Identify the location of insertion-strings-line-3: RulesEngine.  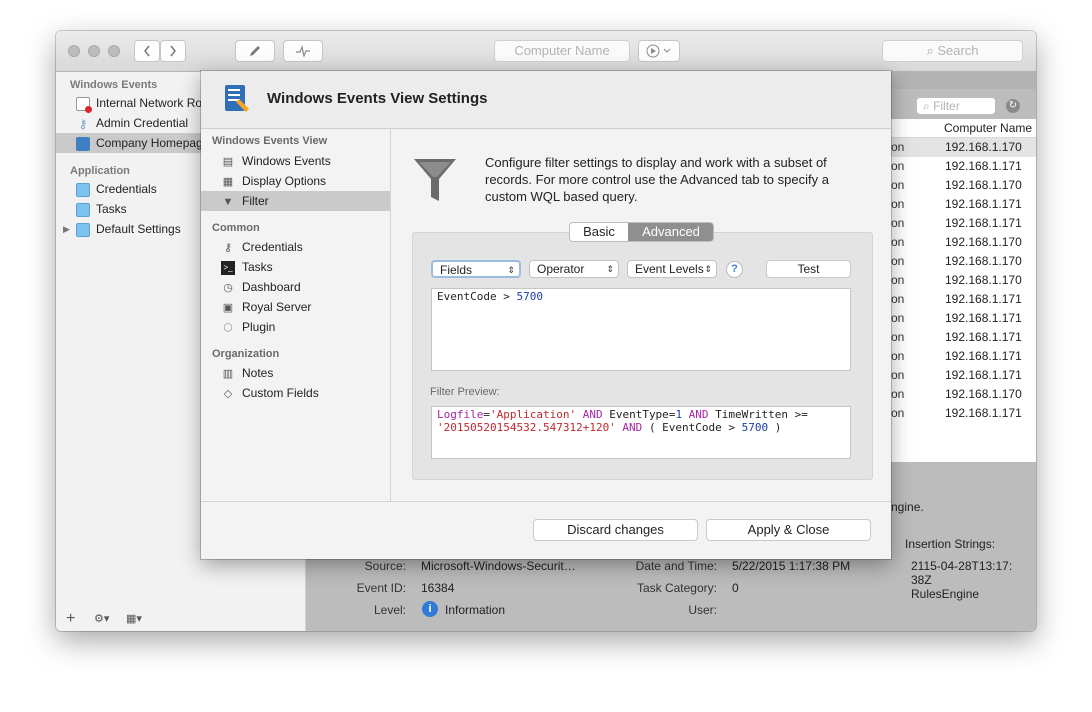
(945, 594).